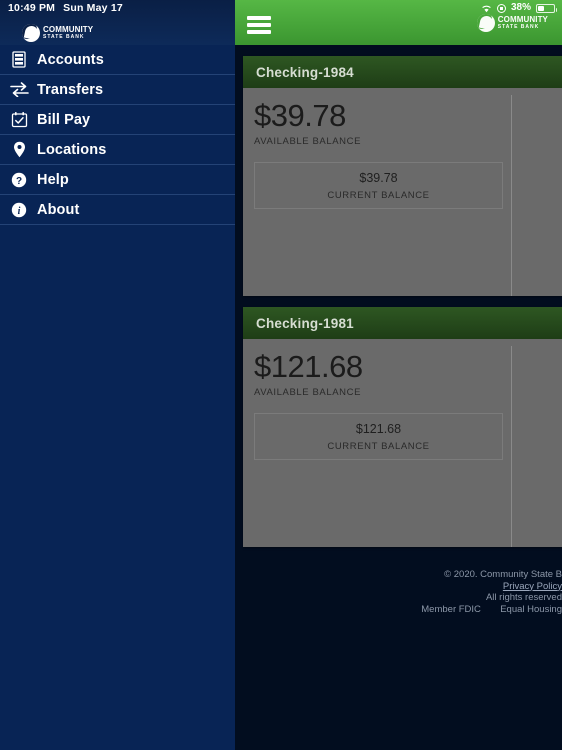  I want to click on privacy-policy-link: Privacy Policy, so click(532, 586).